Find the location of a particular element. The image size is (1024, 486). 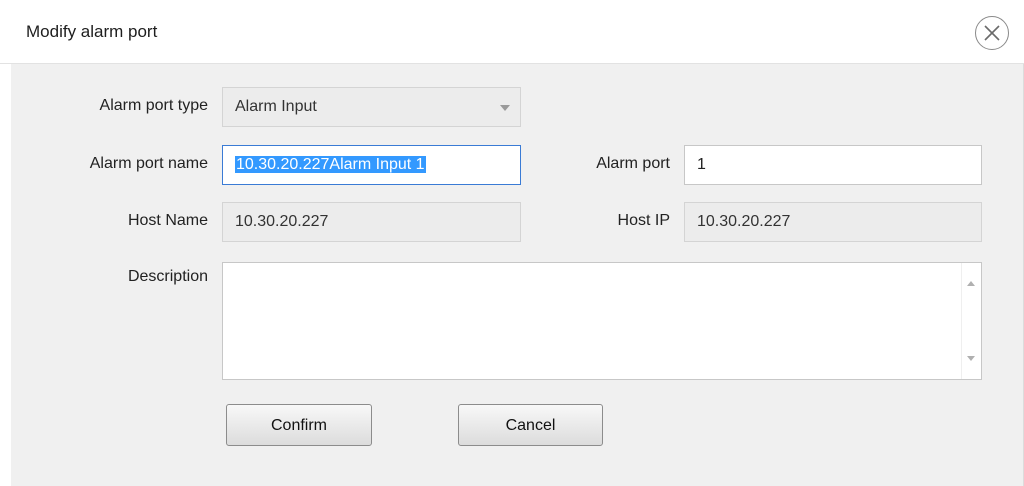

alarm-port-label: Alarm port is located at coordinates (633, 163).